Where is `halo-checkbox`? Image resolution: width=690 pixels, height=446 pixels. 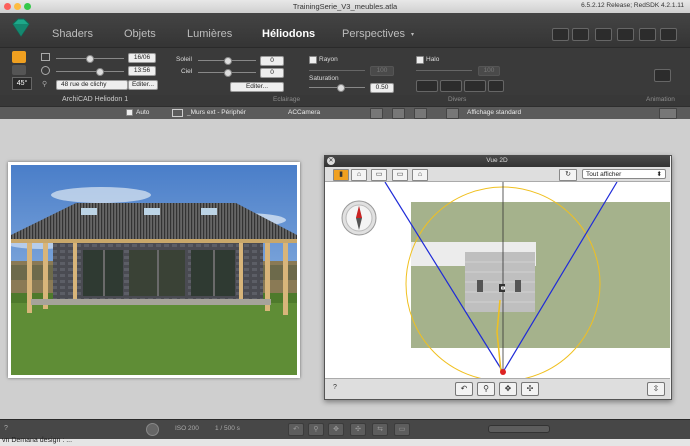 halo-checkbox is located at coordinates (420, 60).